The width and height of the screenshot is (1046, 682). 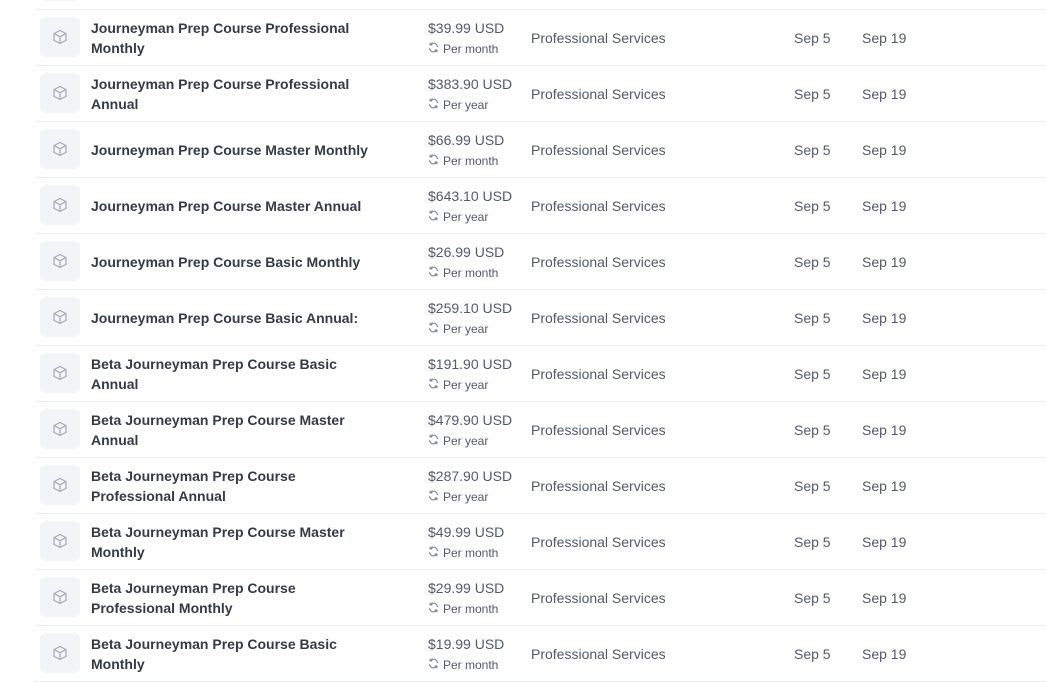 I want to click on product-price: $191.90 USD, so click(x=470, y=364).